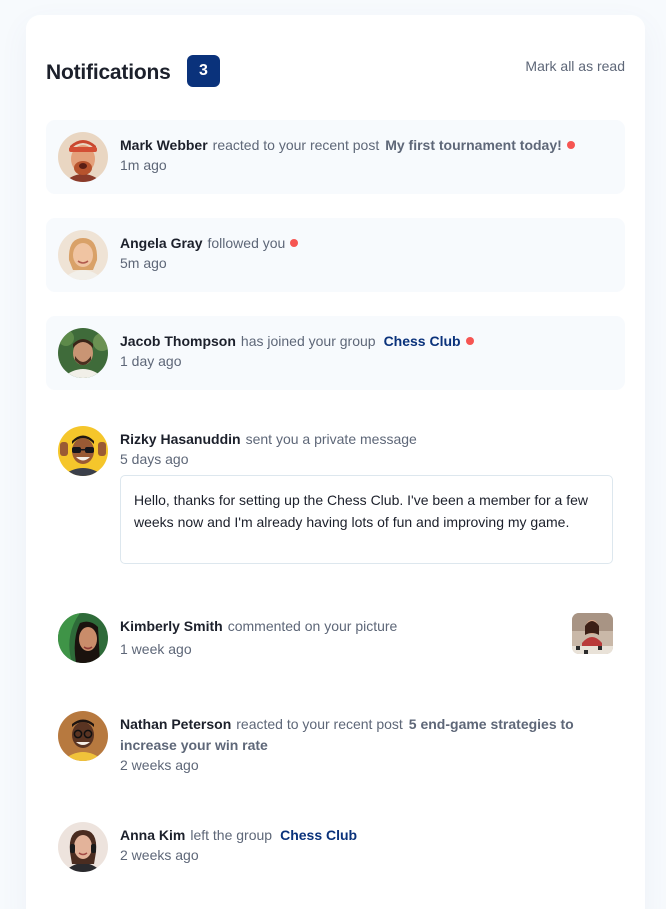  Describe the element at coordinates (171, 626) in the screenshot. I see `user-name: Kimberly Smith` at that location.